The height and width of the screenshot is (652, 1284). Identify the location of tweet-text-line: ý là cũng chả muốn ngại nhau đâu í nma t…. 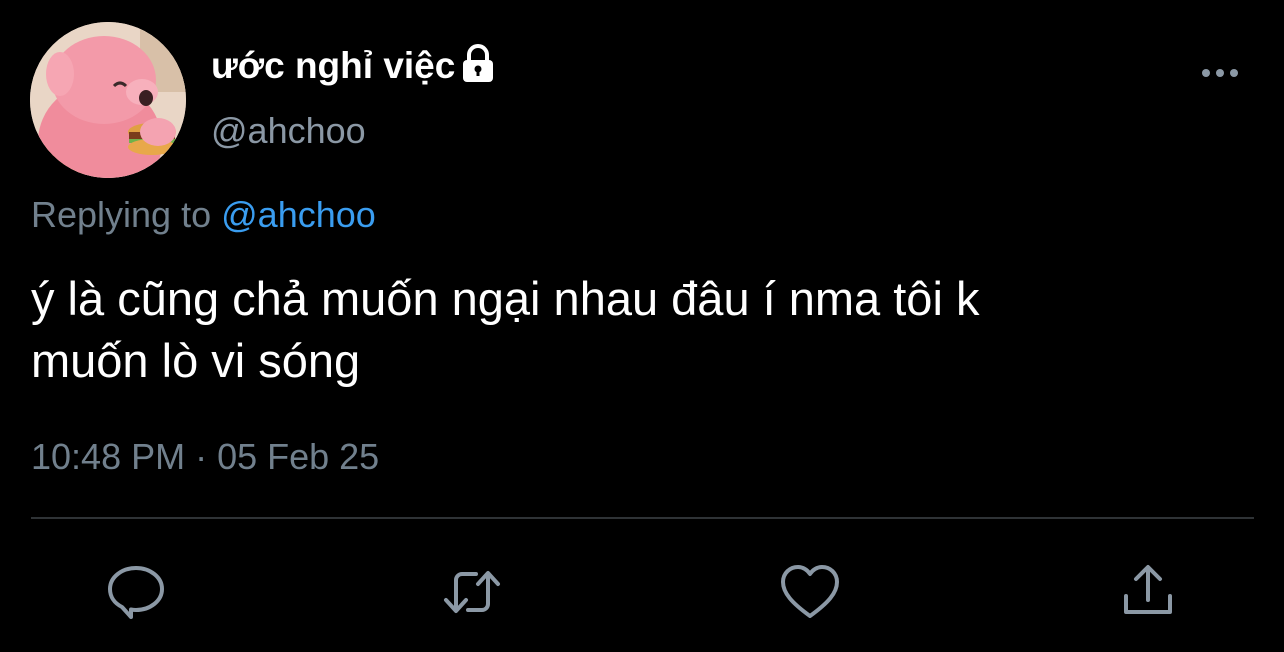
(505, 298).